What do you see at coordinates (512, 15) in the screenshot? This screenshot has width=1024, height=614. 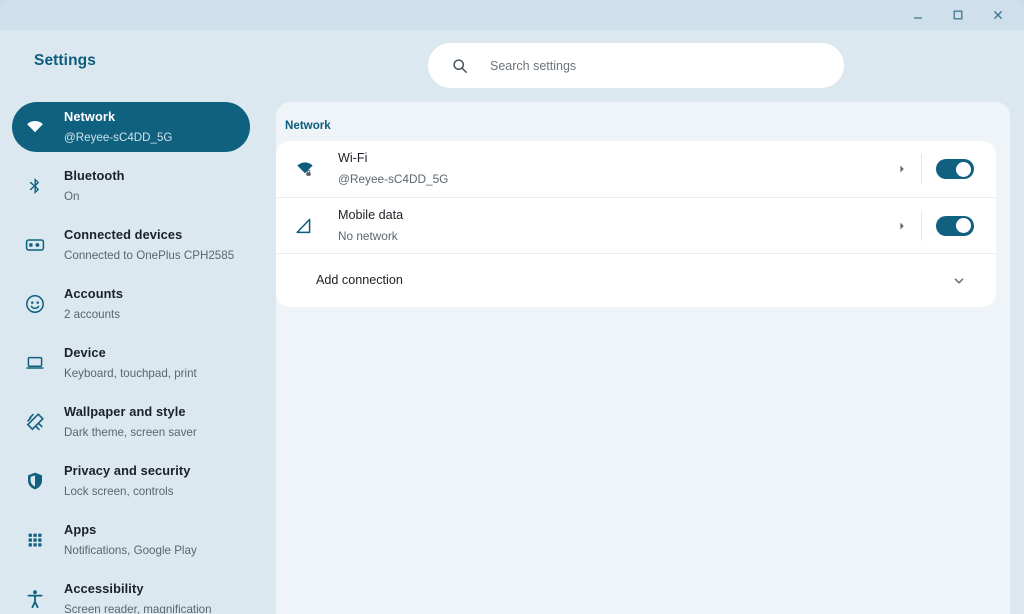 I see `window-titlebar` at bounding box center [512, 15].